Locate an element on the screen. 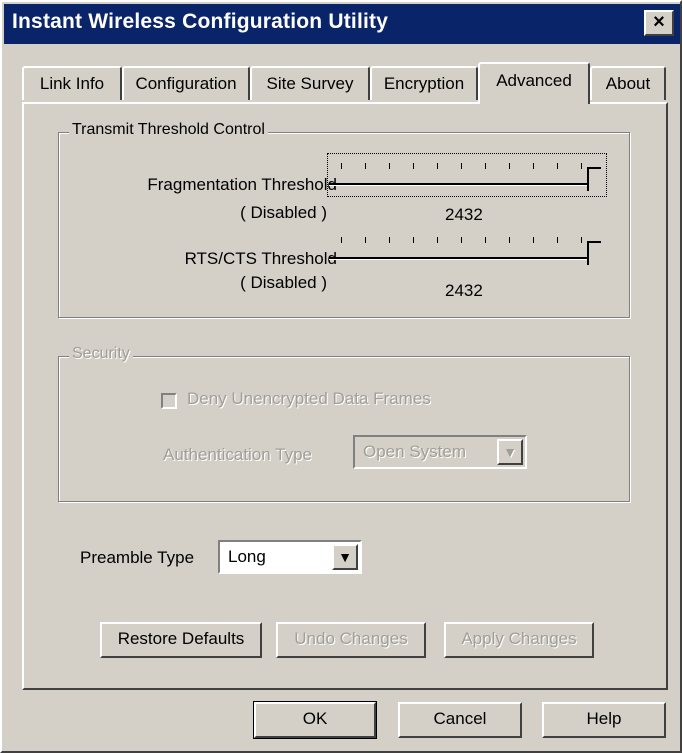 This screenshot has height=753, width=682. button-label: Apply Changes is located at coordinates (519, 638).